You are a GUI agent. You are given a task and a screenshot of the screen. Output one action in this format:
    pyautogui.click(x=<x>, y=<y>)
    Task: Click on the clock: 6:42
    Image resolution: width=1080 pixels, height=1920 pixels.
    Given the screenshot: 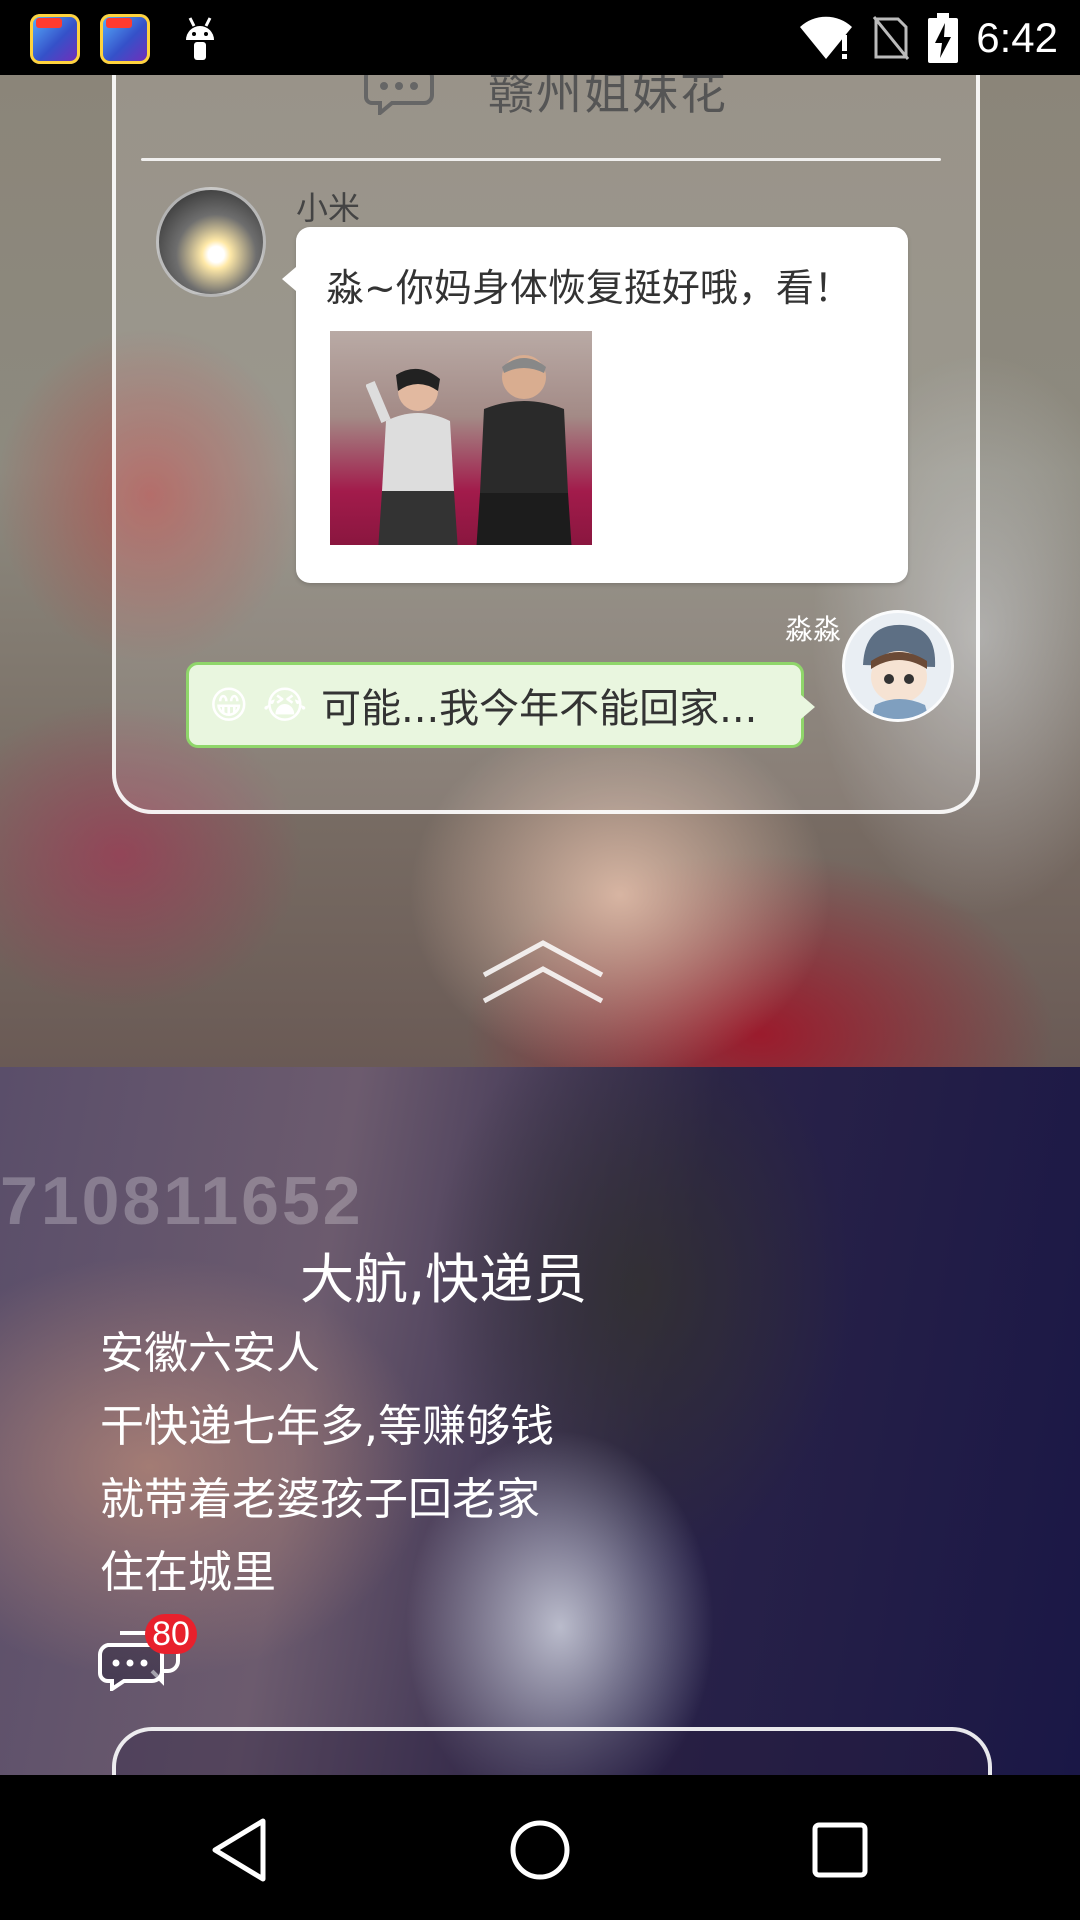 What is the action you would take?
    pyautogui.click(x=1017, y=37)
    